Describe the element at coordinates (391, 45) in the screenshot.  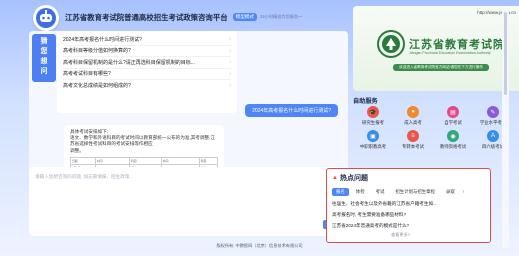
I see `exam-authority-logo-icon` at that location.